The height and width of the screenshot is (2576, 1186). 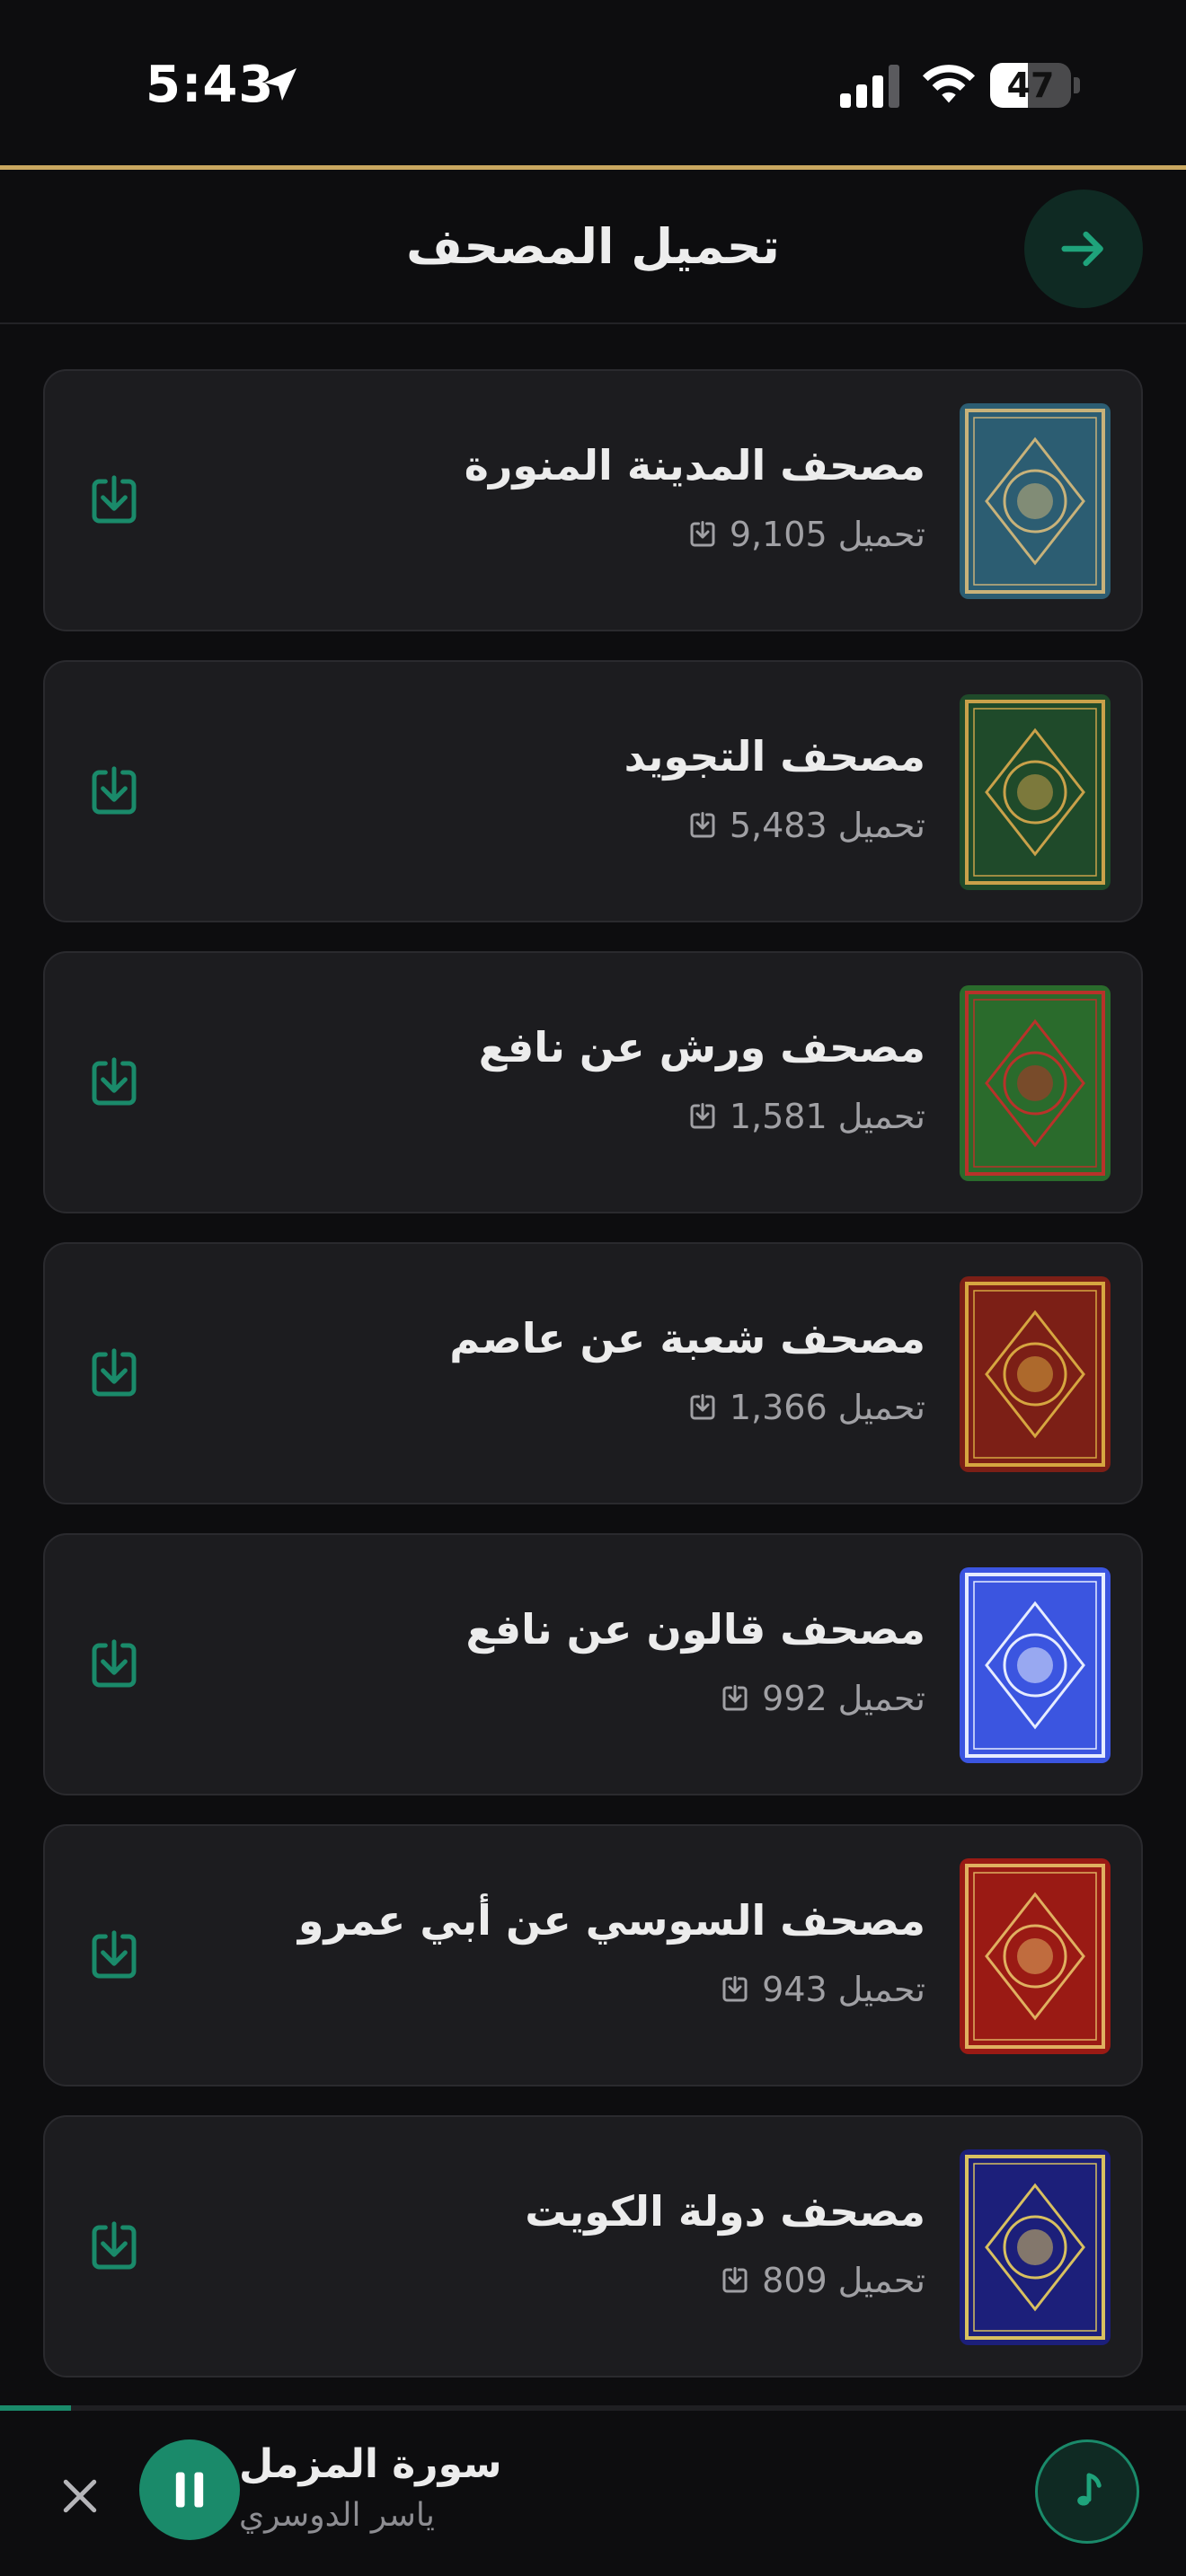 What do you see at coordinates (80, 2496) in the screenshot?
I see `close-icon` at bounding box center [80, 2496].